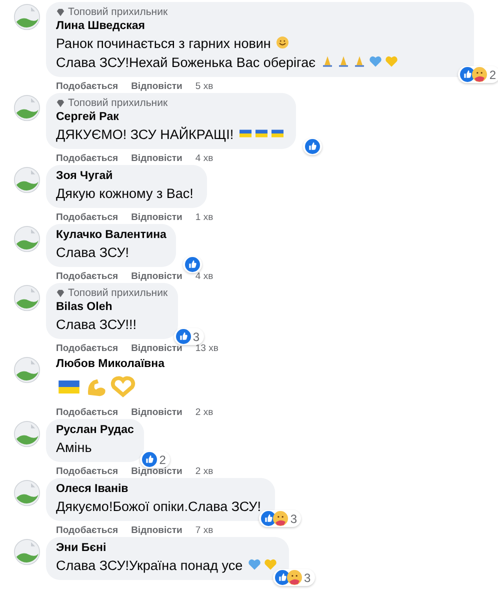 The height and width of the screenshot is (600, 498). What do you see at coordinates (125, 194) in the screenshot?
I see `comment-text: Дякую кожному з Вас!` at bounding box center [125, 194].